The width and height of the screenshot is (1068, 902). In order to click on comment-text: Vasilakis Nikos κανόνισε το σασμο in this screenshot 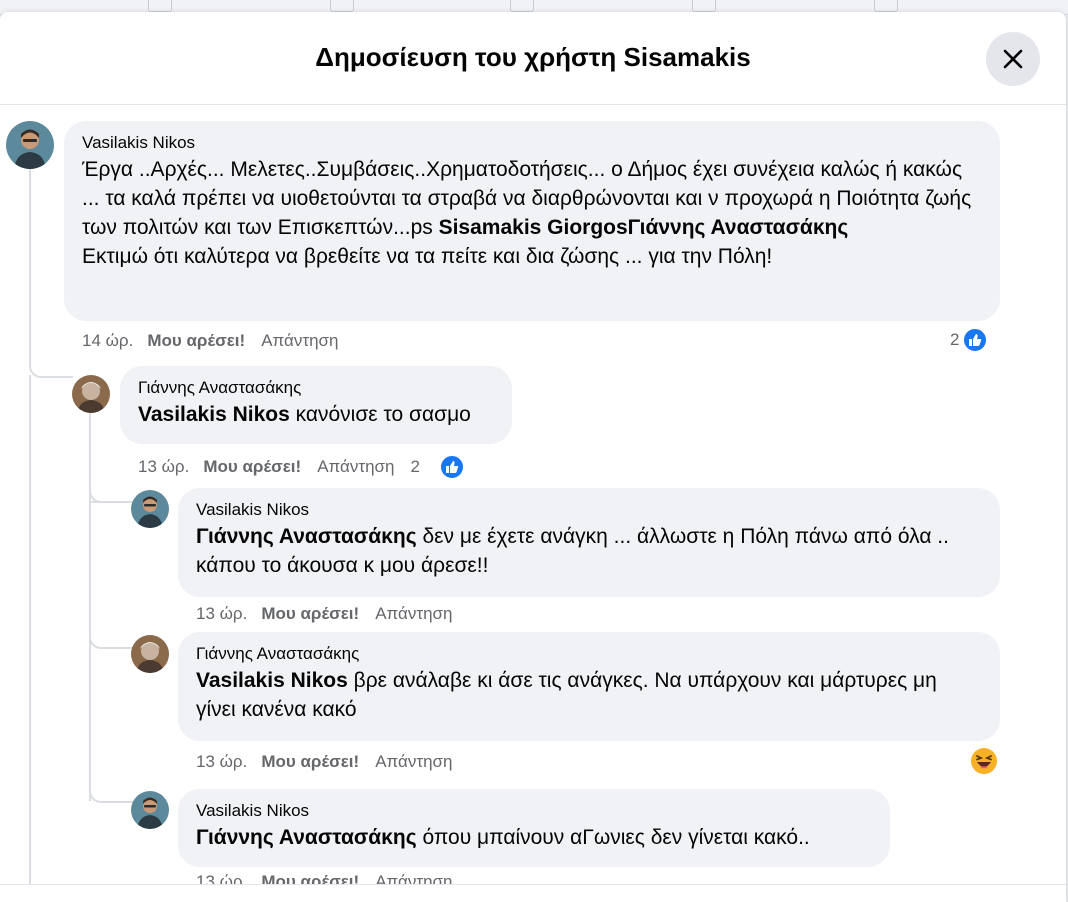, I will do `click(316, 414)`.